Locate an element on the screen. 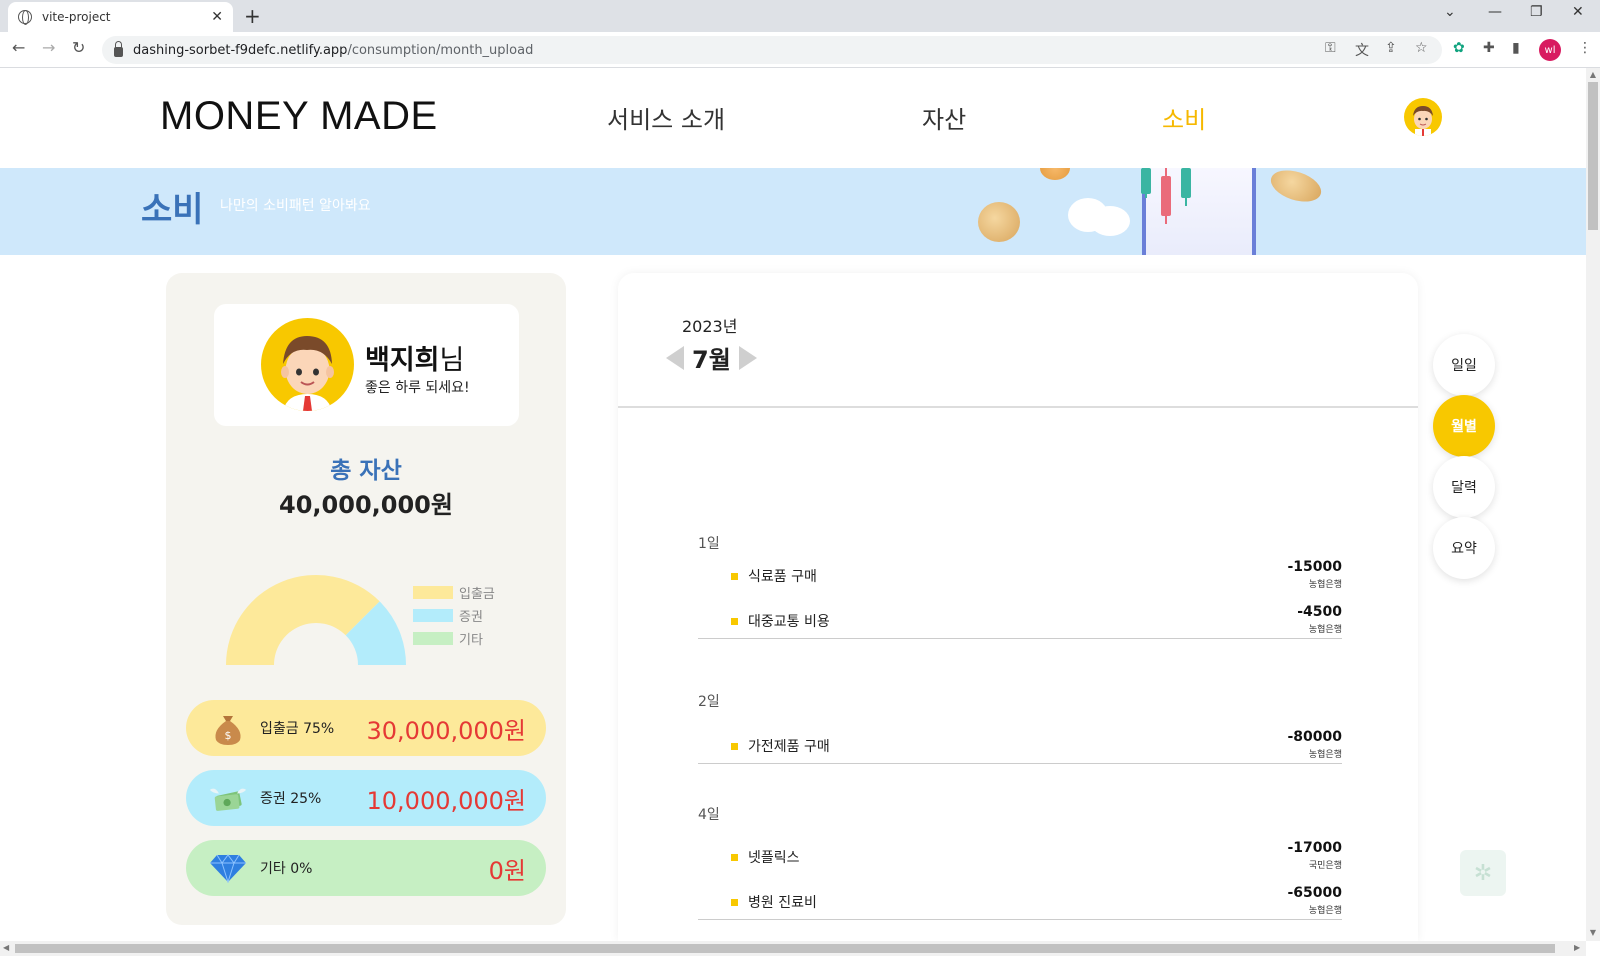  asset-pill-deposit: $ 입출금 75% 30,000,000원 is located at coordinates (366, 728).